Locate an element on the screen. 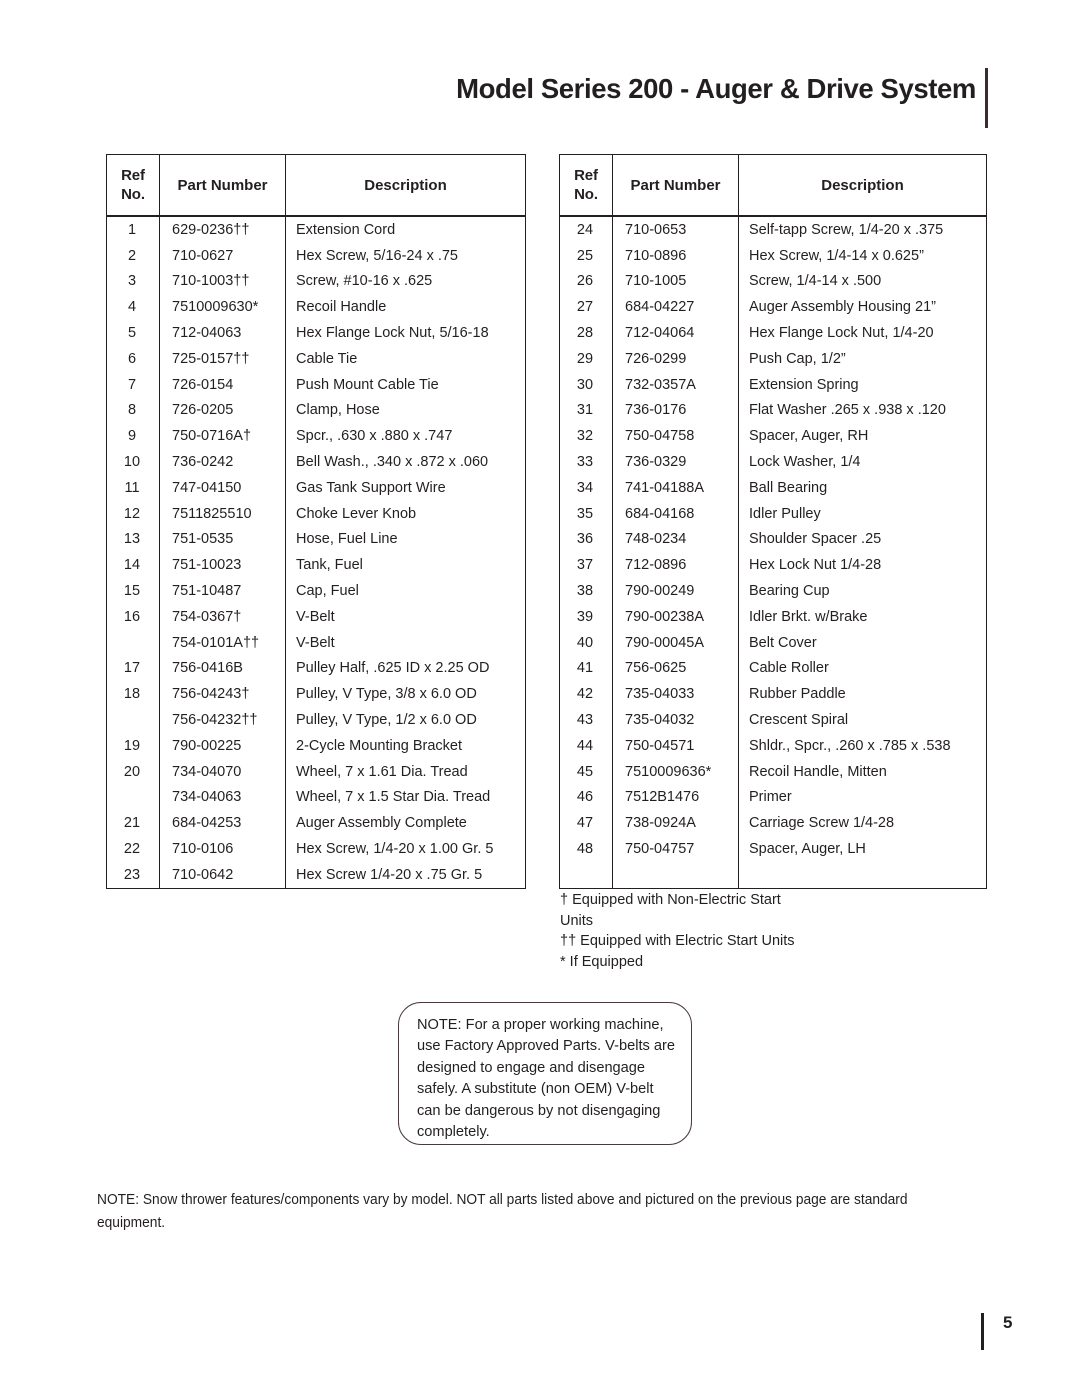  cell-part: 756-0625 is located at coordinates (675, 668).